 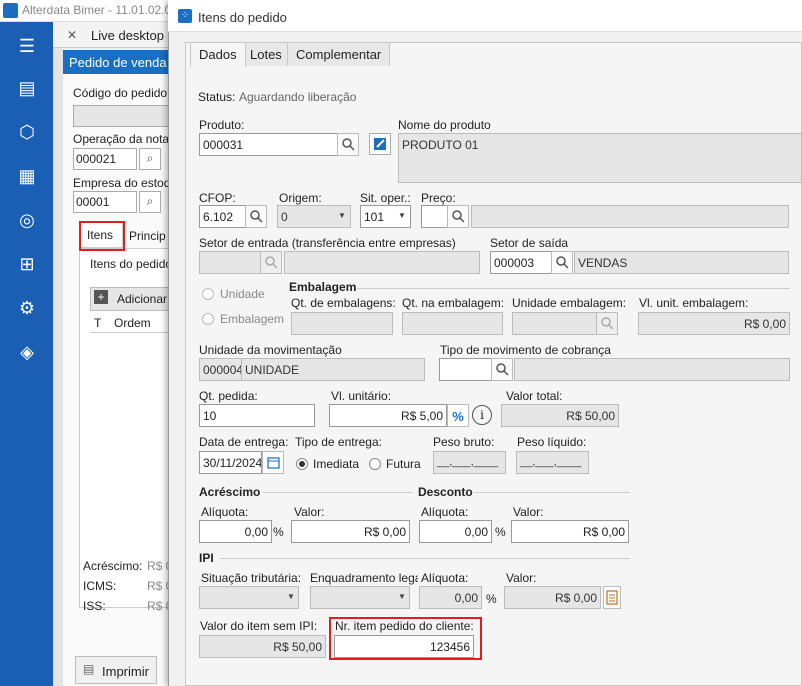 What do you see at coordinates (560, 415) in the screenshot?
I see `valor-total-field: R$ 50,00` at bounding box center [560, 415].